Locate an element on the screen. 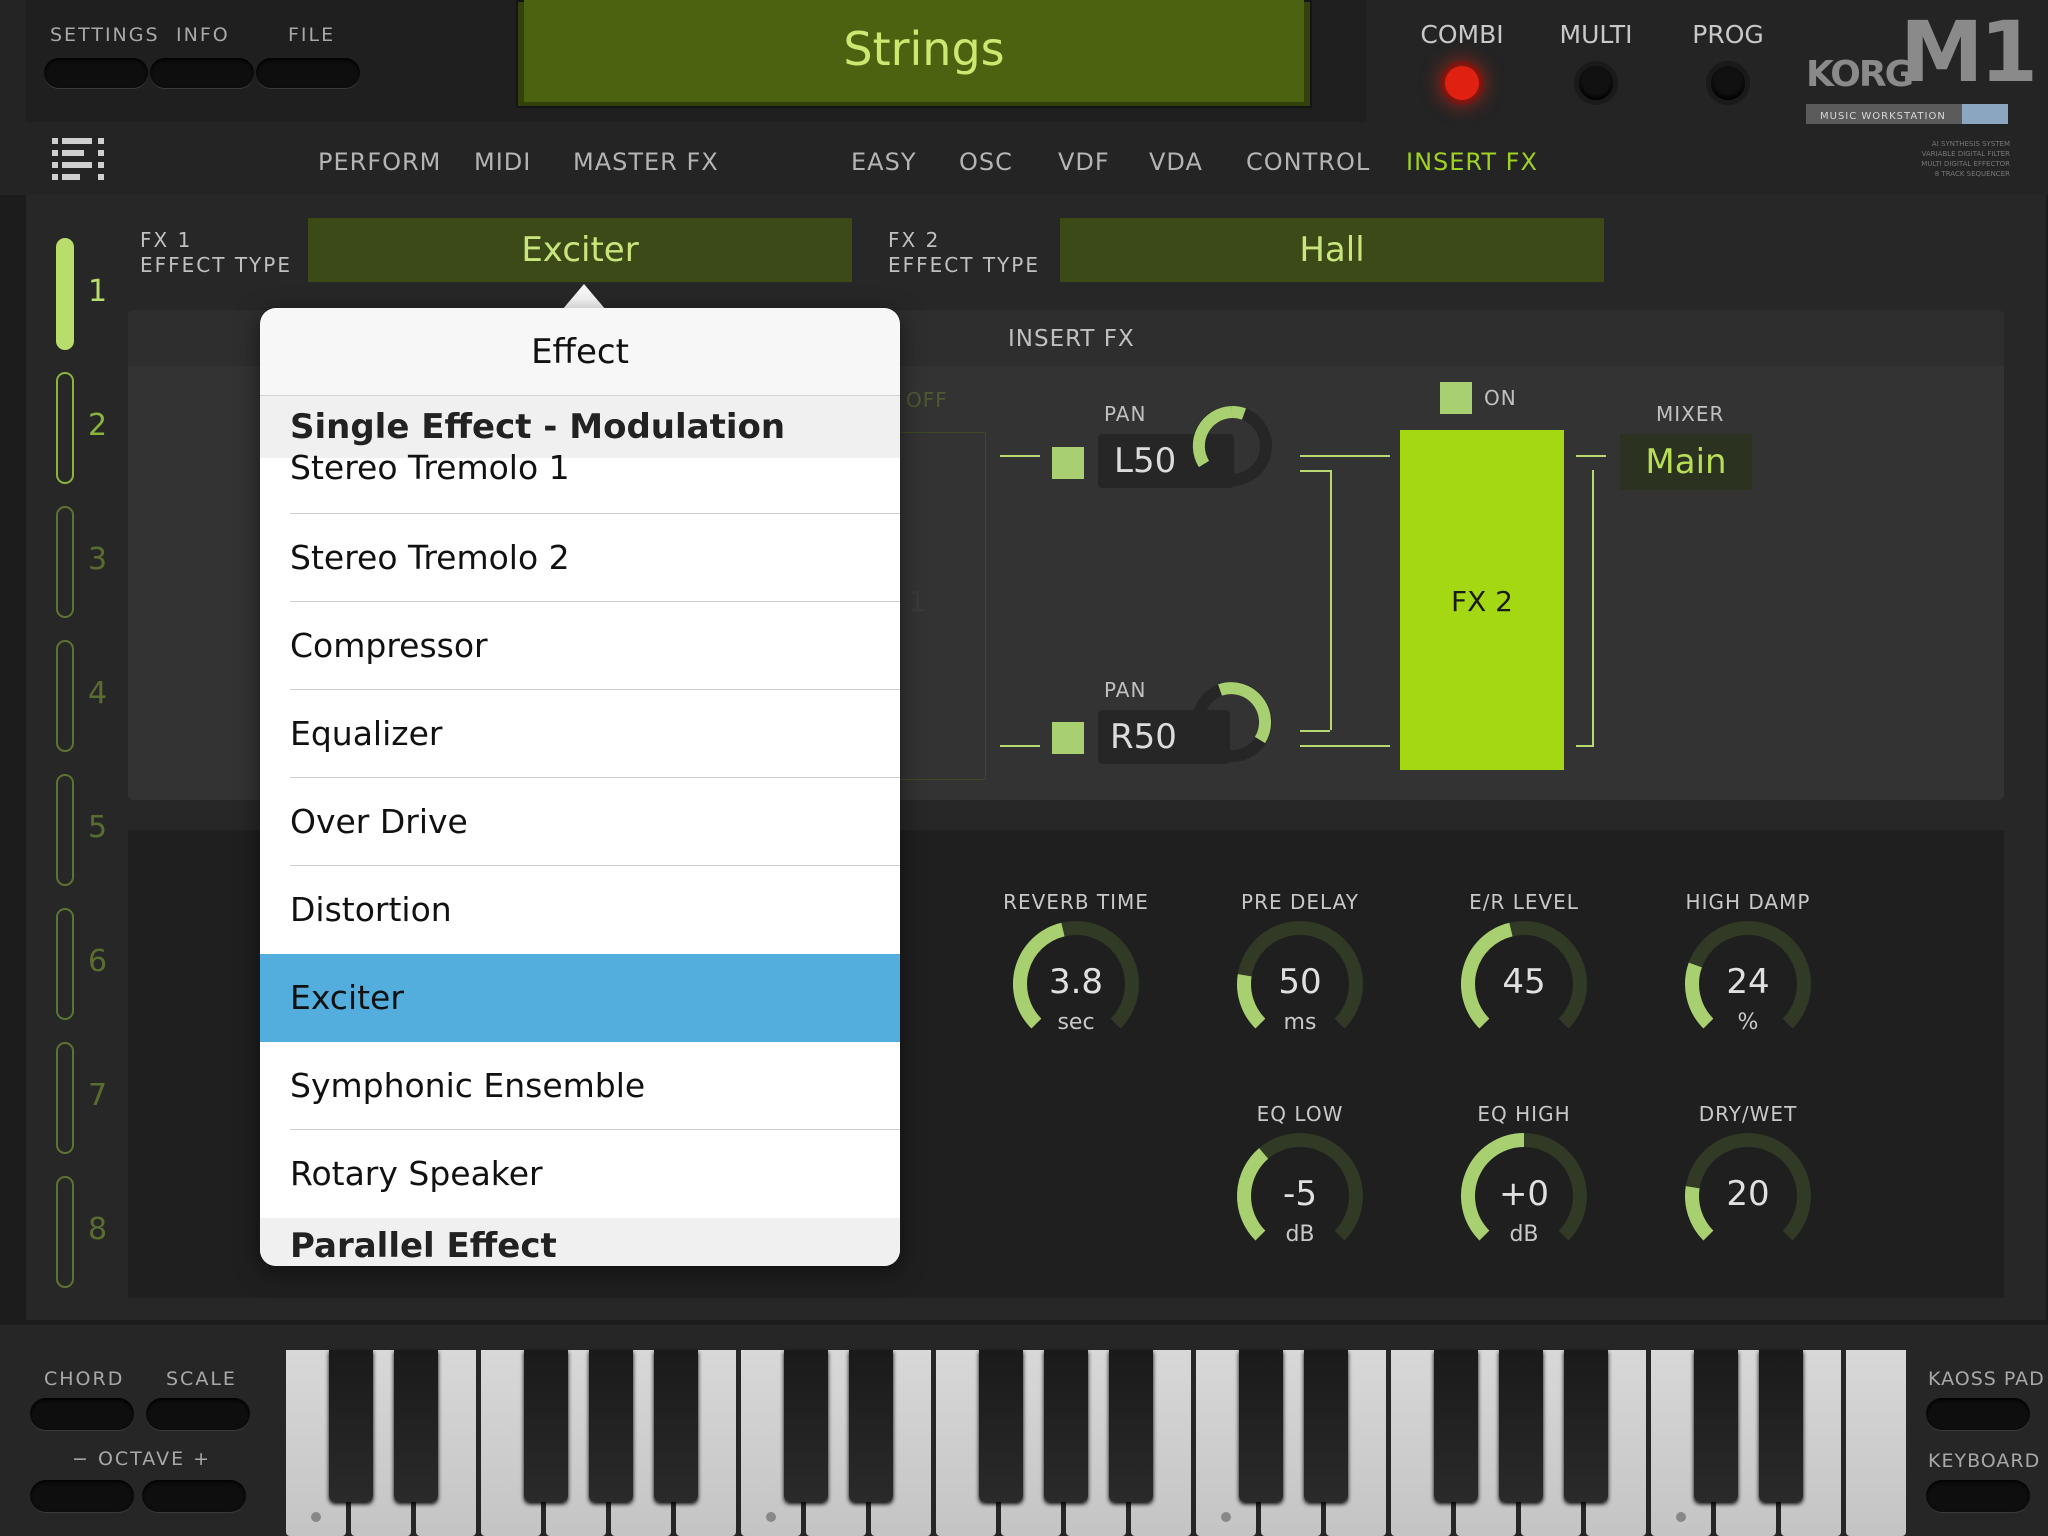 The image size is (2048, 1536). fx1-label: FX 1 EFFECT TYPE is located at coordinates (216, 253).